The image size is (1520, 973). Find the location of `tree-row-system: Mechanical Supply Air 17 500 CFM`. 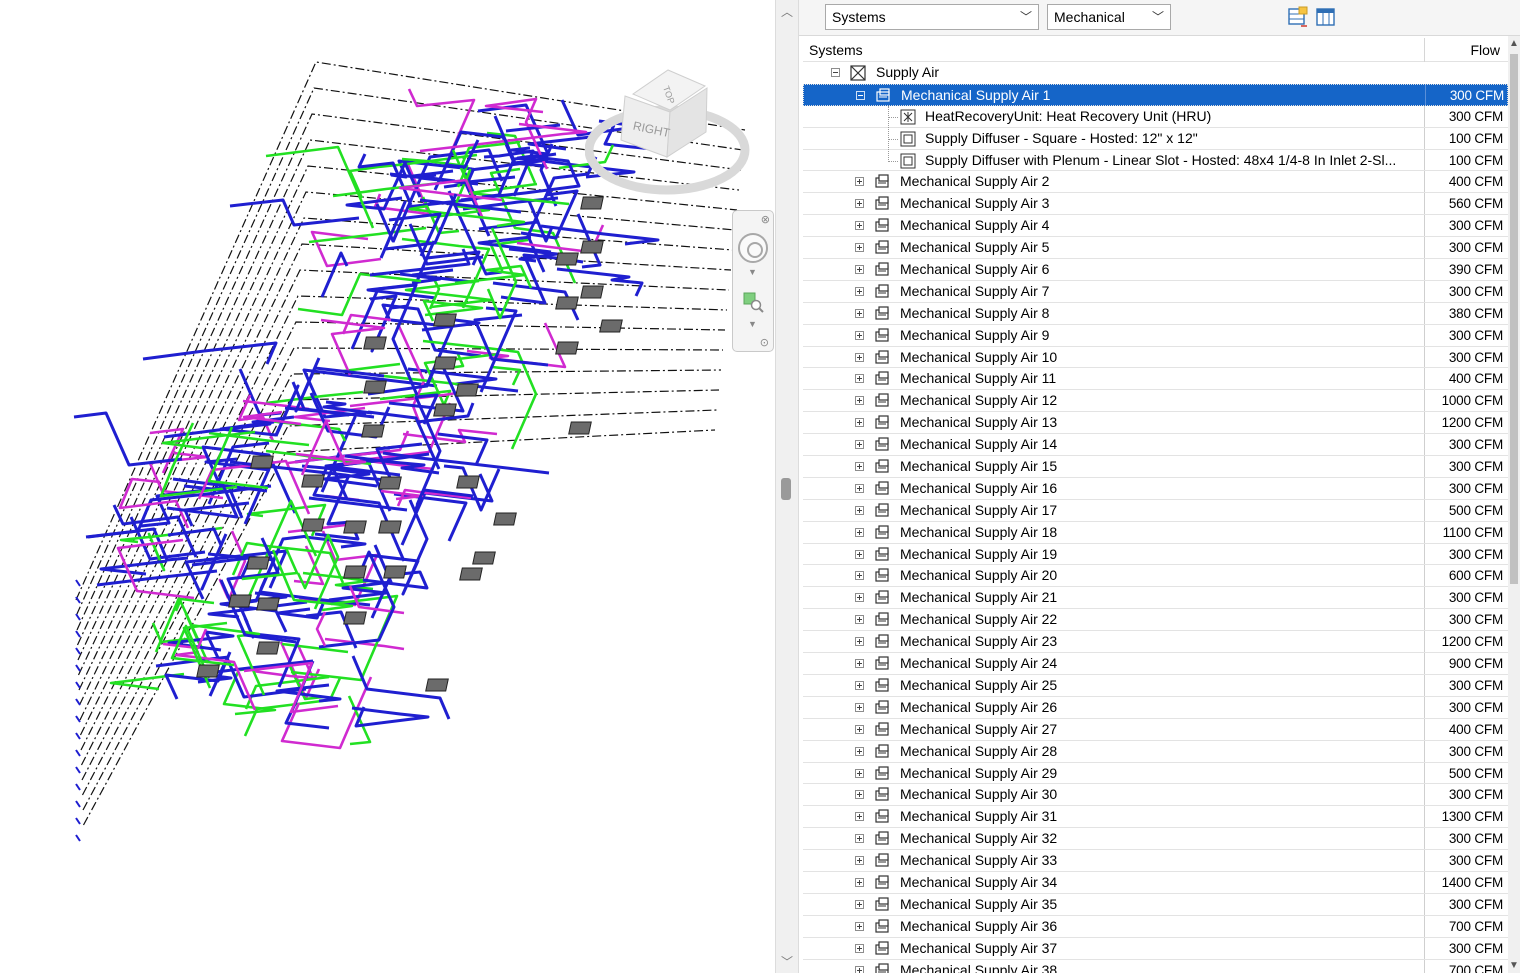

tree-row-system: Mechanical Supply Air 17 500 CFM is located at coordinates (1155, 510).